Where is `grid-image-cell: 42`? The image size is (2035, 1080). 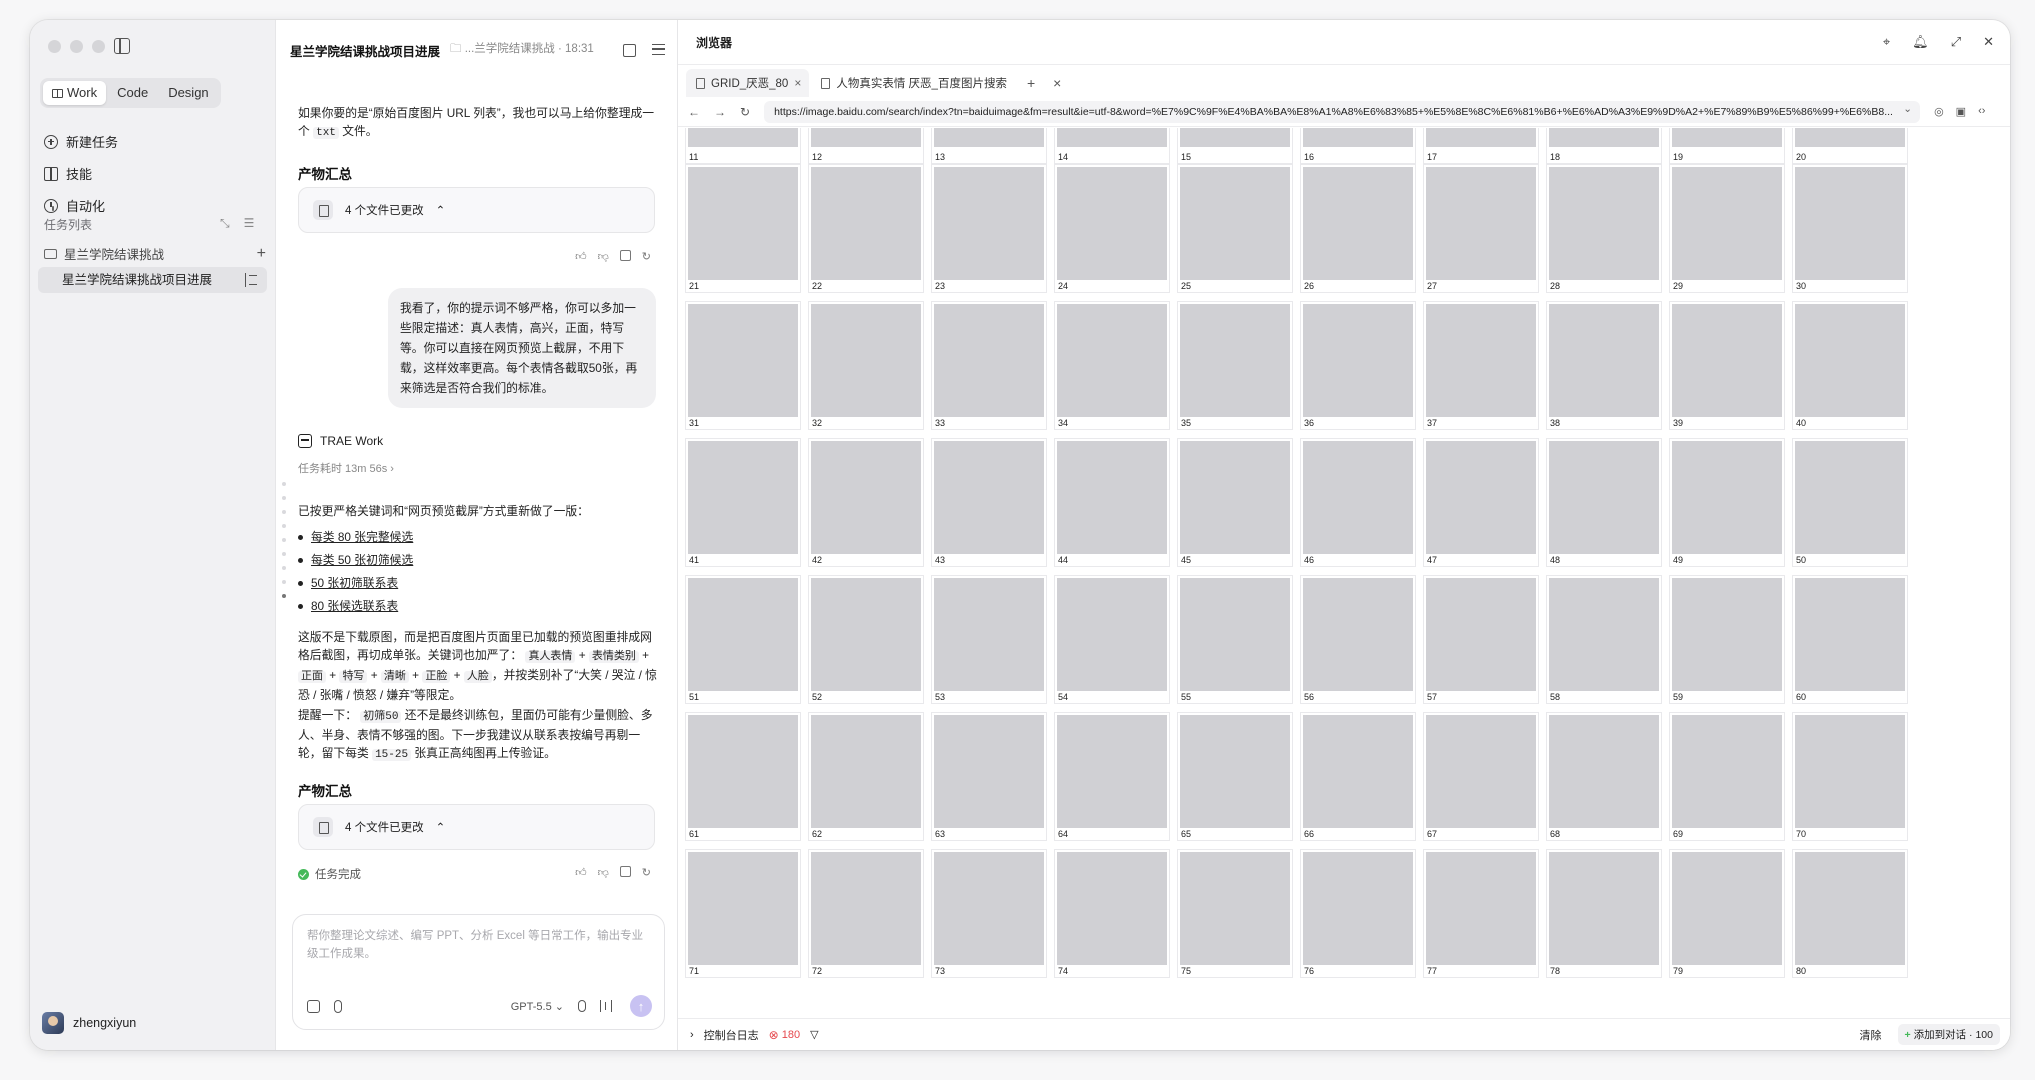 grid-image-cell: 42 is located at coordinates (866, 502).